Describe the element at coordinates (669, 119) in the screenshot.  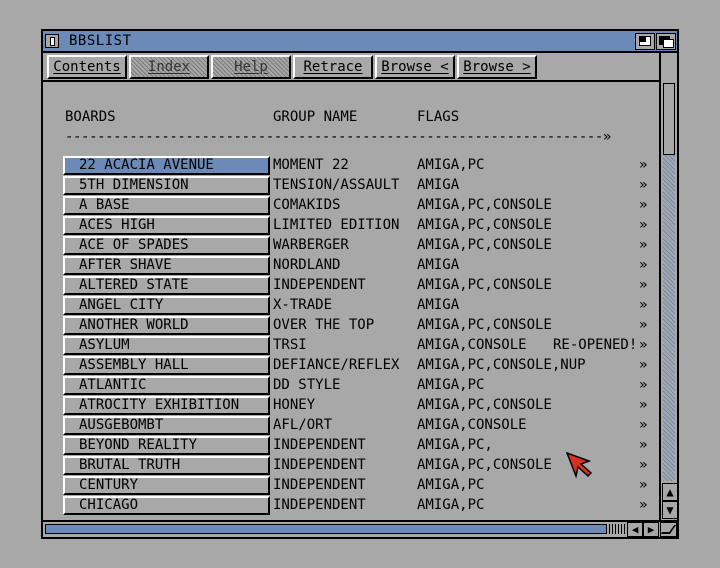
I see `vertical-scroll-knob` at that location.